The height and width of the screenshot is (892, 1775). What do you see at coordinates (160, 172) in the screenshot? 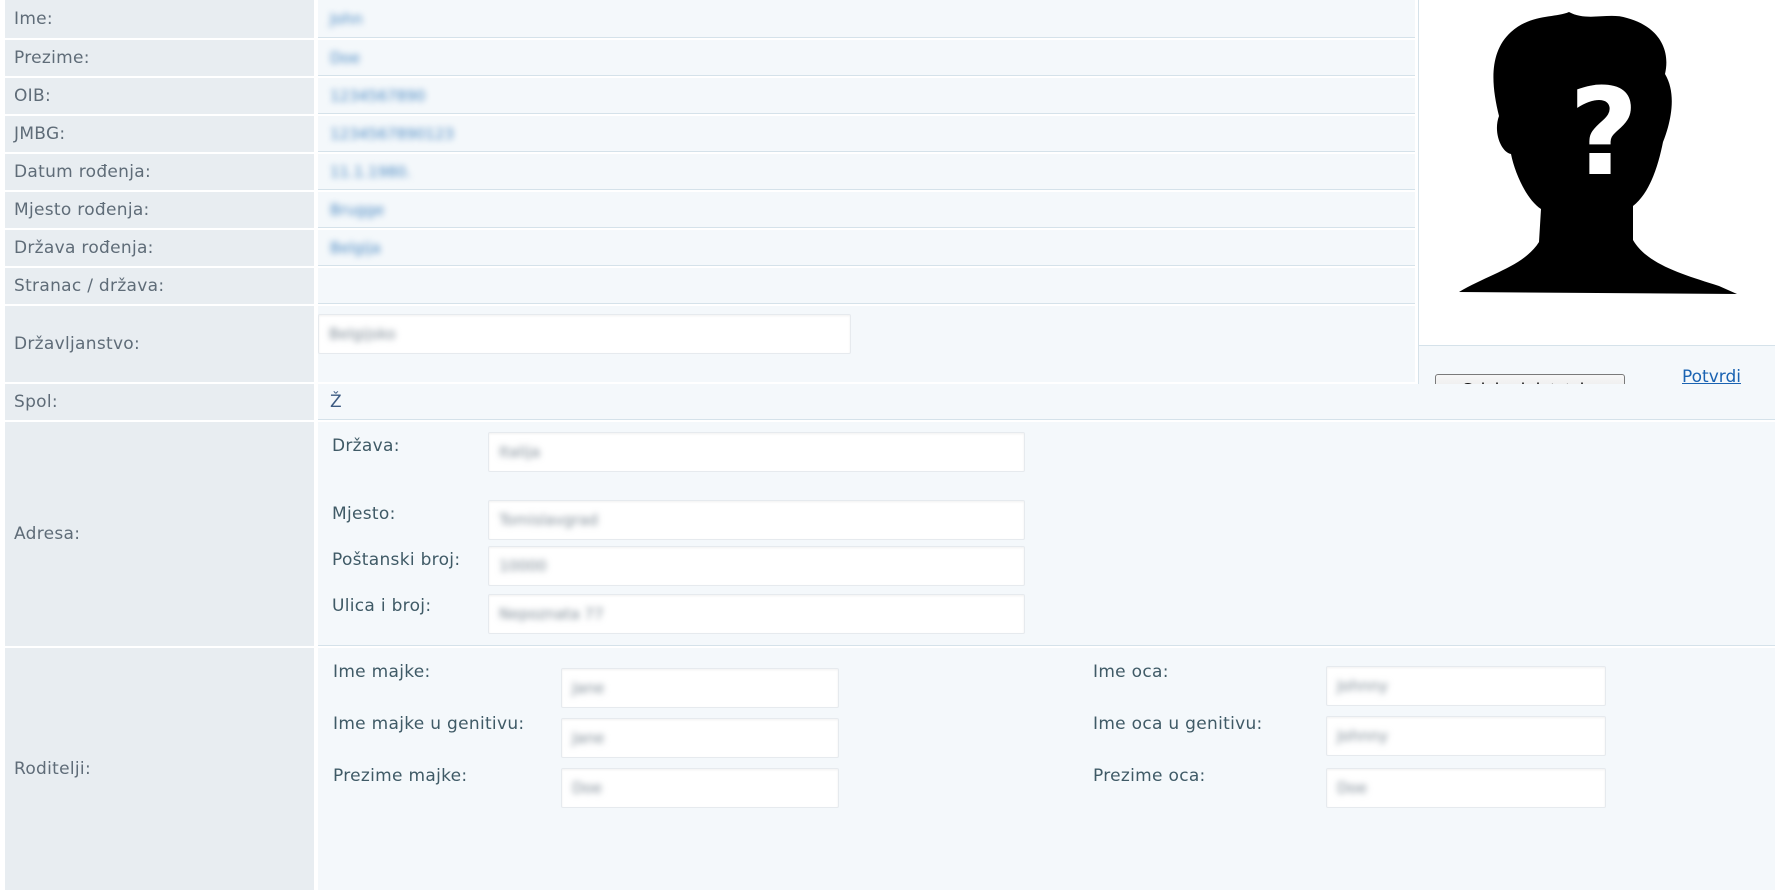
I see `datum-rodenja-label: Datum rođenja:` at bounding box center [160, 172].